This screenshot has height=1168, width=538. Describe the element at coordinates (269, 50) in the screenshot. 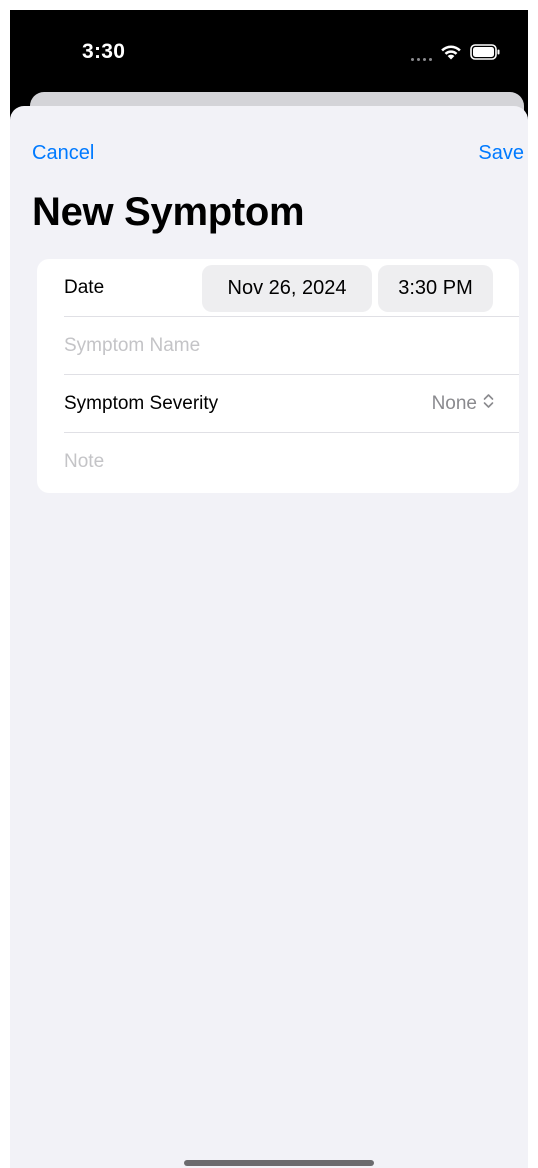

I see `status-bar: 3:30` at that location.